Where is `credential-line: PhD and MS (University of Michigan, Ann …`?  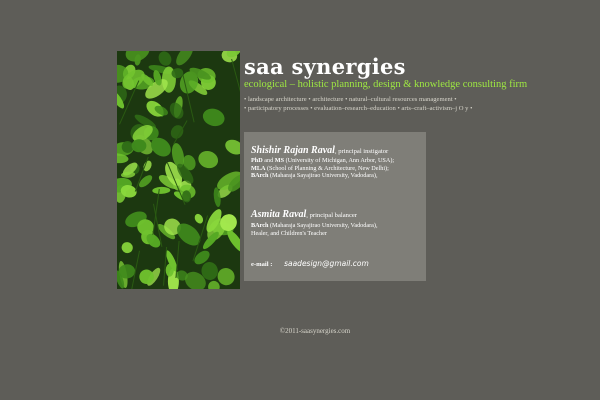 credential-line: PhD and MS (University of Michigan, Ann … is located at coordinates (339, 161).